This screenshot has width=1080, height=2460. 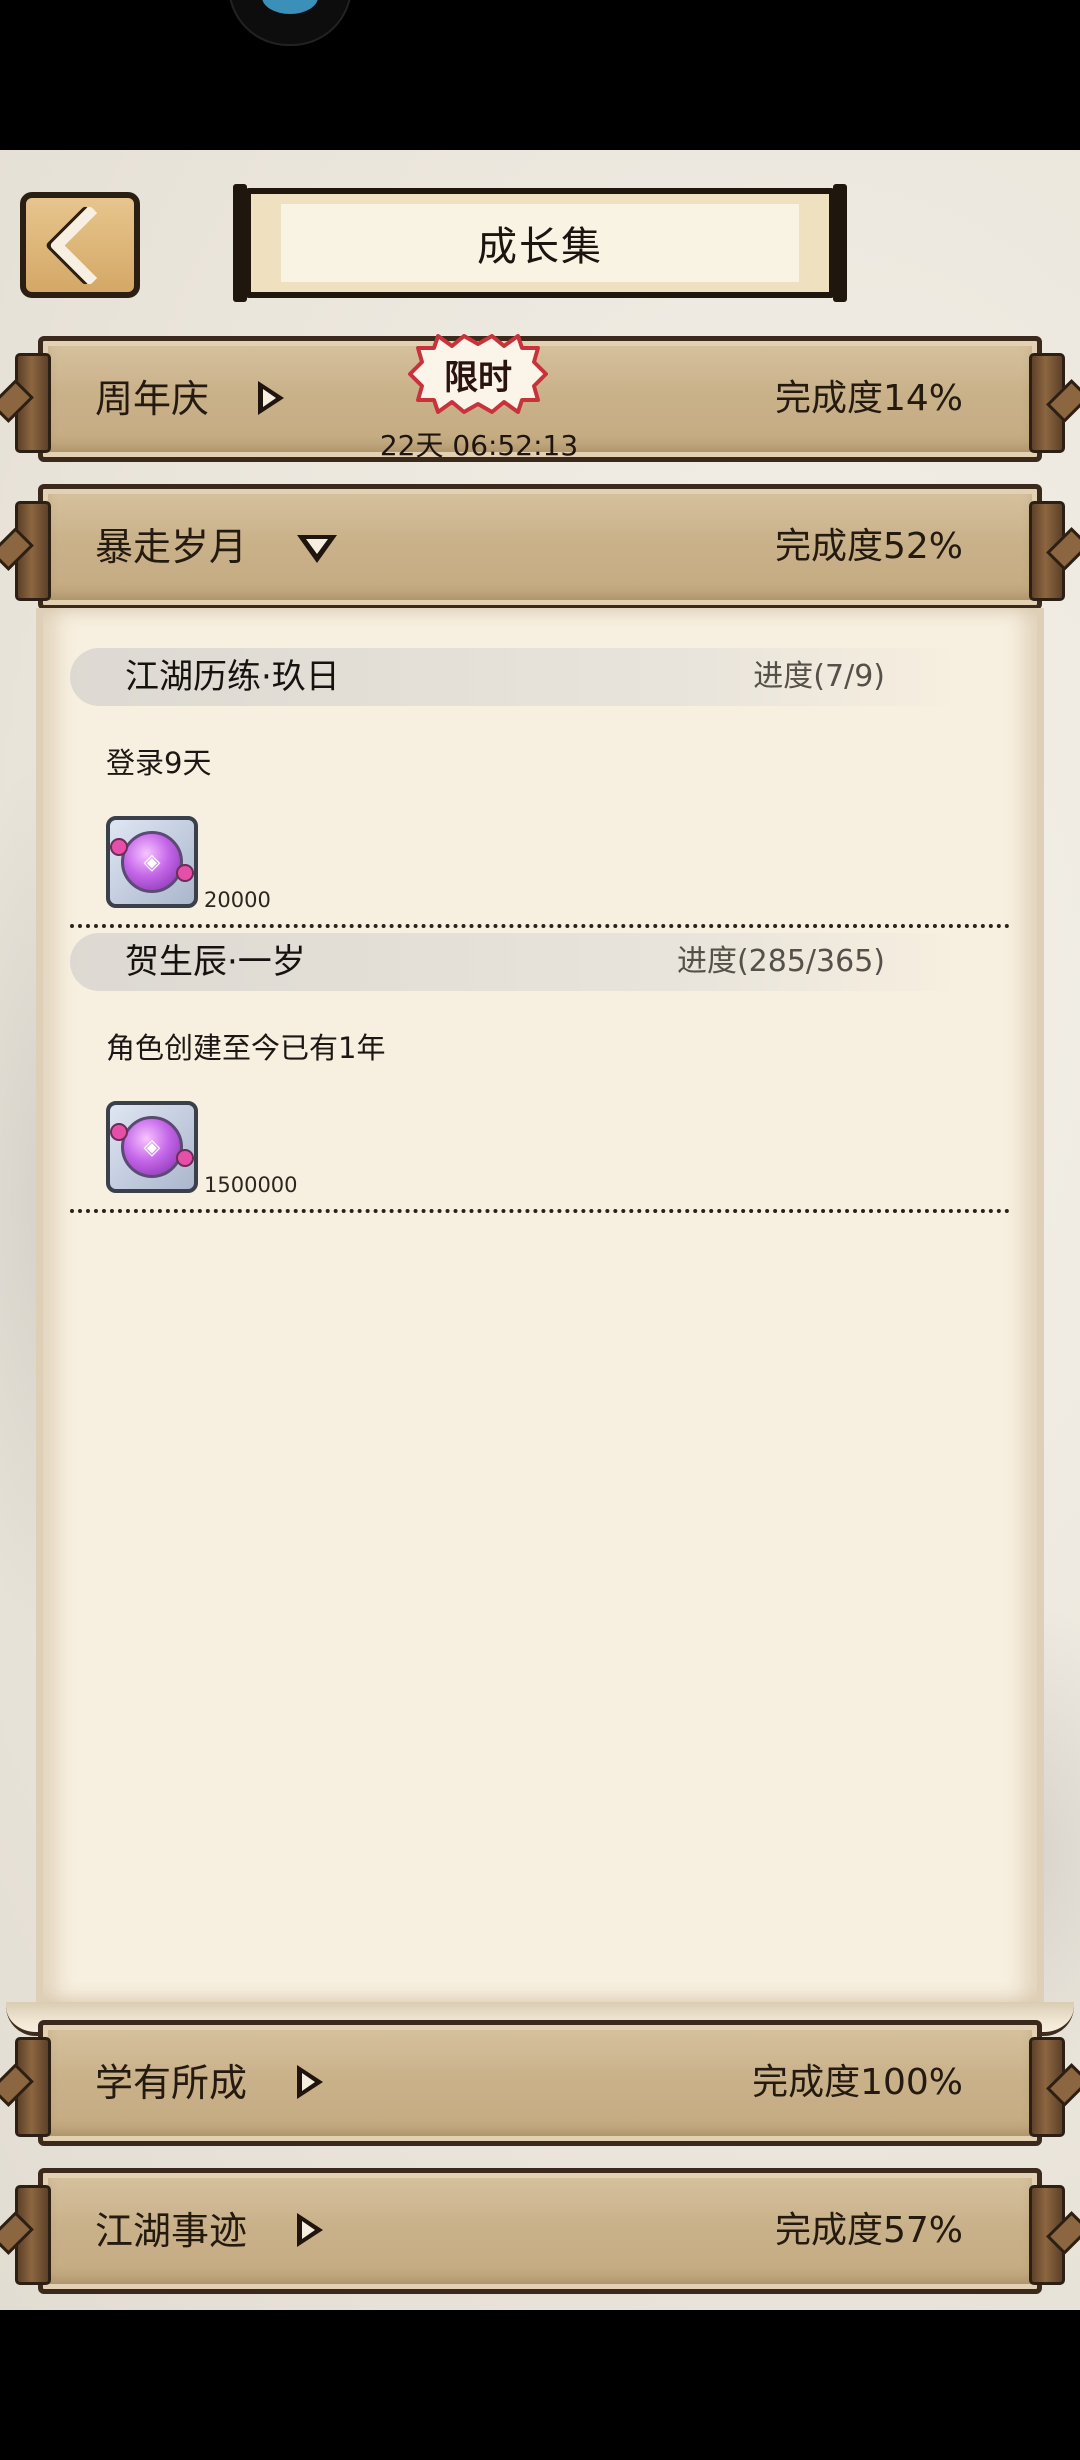 I want to click on section-label: 周年庆, so click(x=152, y=399).